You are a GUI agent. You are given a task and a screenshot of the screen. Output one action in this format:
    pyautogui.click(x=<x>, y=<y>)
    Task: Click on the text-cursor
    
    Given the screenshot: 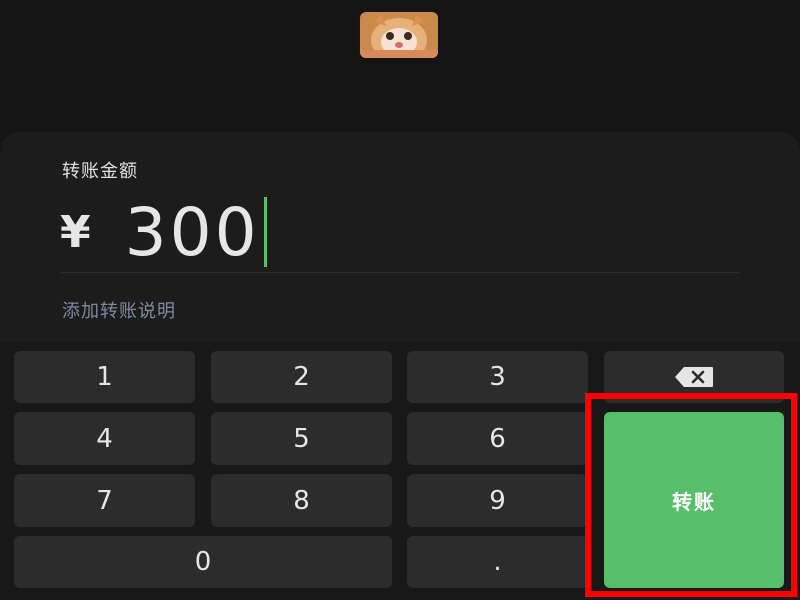 What is the action you would take?
    pyautogui.click(x=265, y=232)
    